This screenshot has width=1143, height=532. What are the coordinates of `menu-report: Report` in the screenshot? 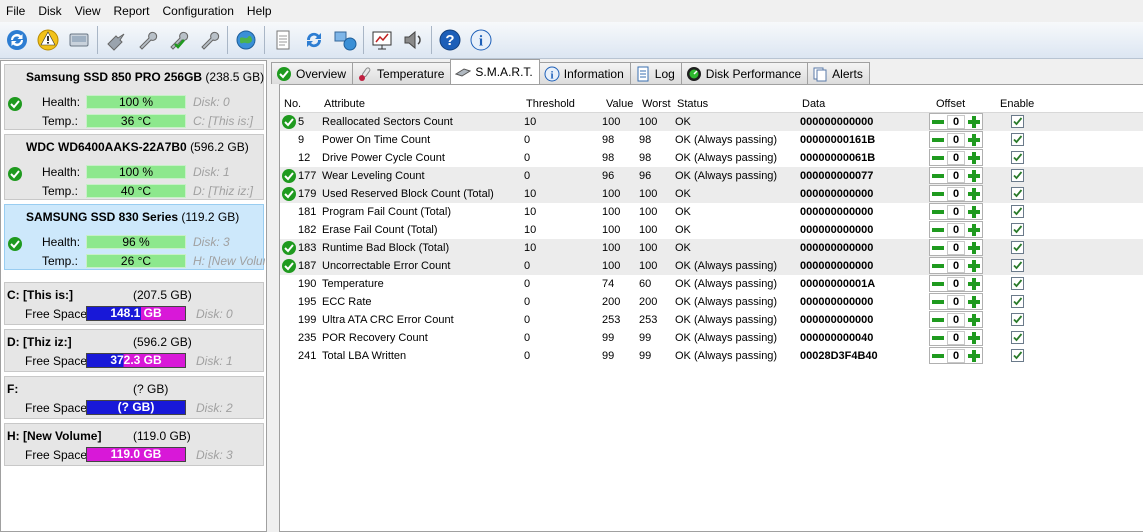 It's located at (135, 11).